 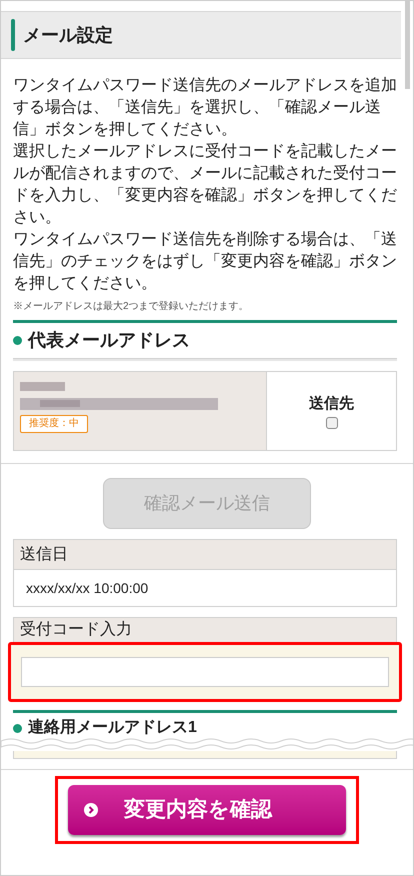 I want to click on subsection-heading: 代表メールアドレス, so click(x=109, y=340).